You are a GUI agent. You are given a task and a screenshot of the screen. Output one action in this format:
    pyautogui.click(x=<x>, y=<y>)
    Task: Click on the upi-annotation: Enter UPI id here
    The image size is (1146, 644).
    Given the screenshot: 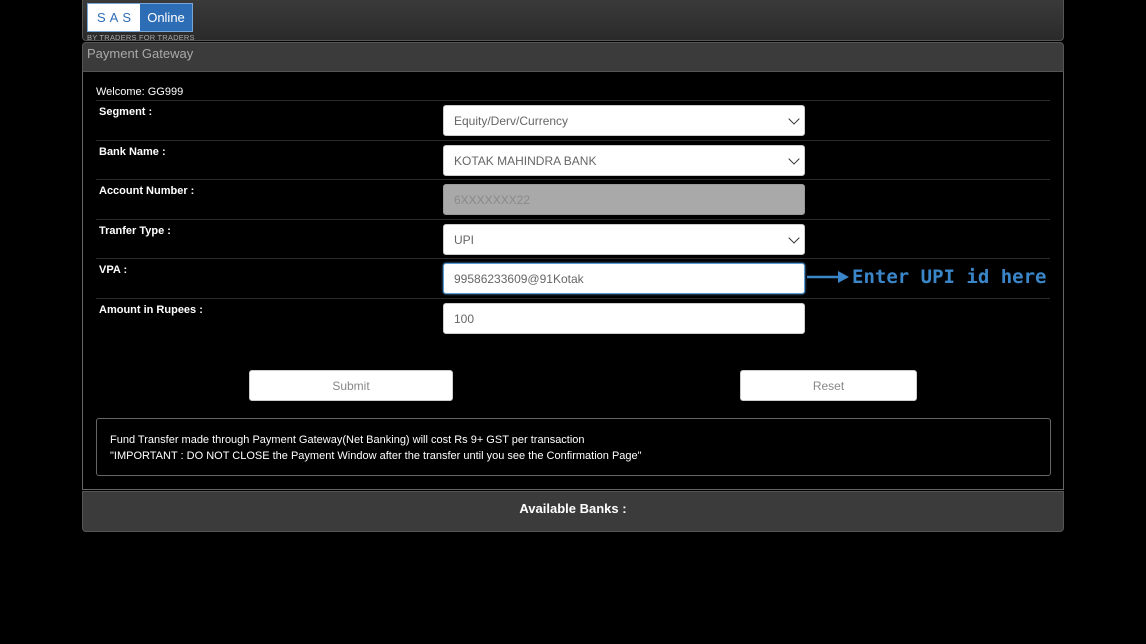 What is the action you would take?
    pyautogui.click(x=926, y=277)
    